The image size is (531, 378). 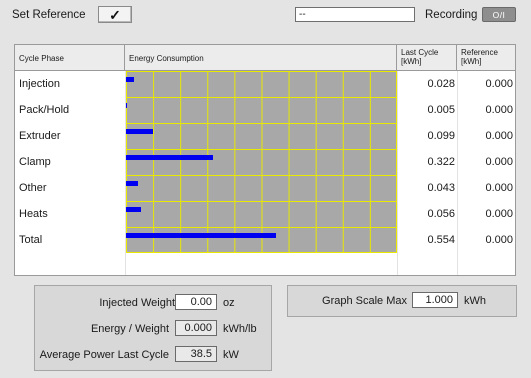 I want to click on row-last-cycle-value: 0.322, so click(x=441, y=162).